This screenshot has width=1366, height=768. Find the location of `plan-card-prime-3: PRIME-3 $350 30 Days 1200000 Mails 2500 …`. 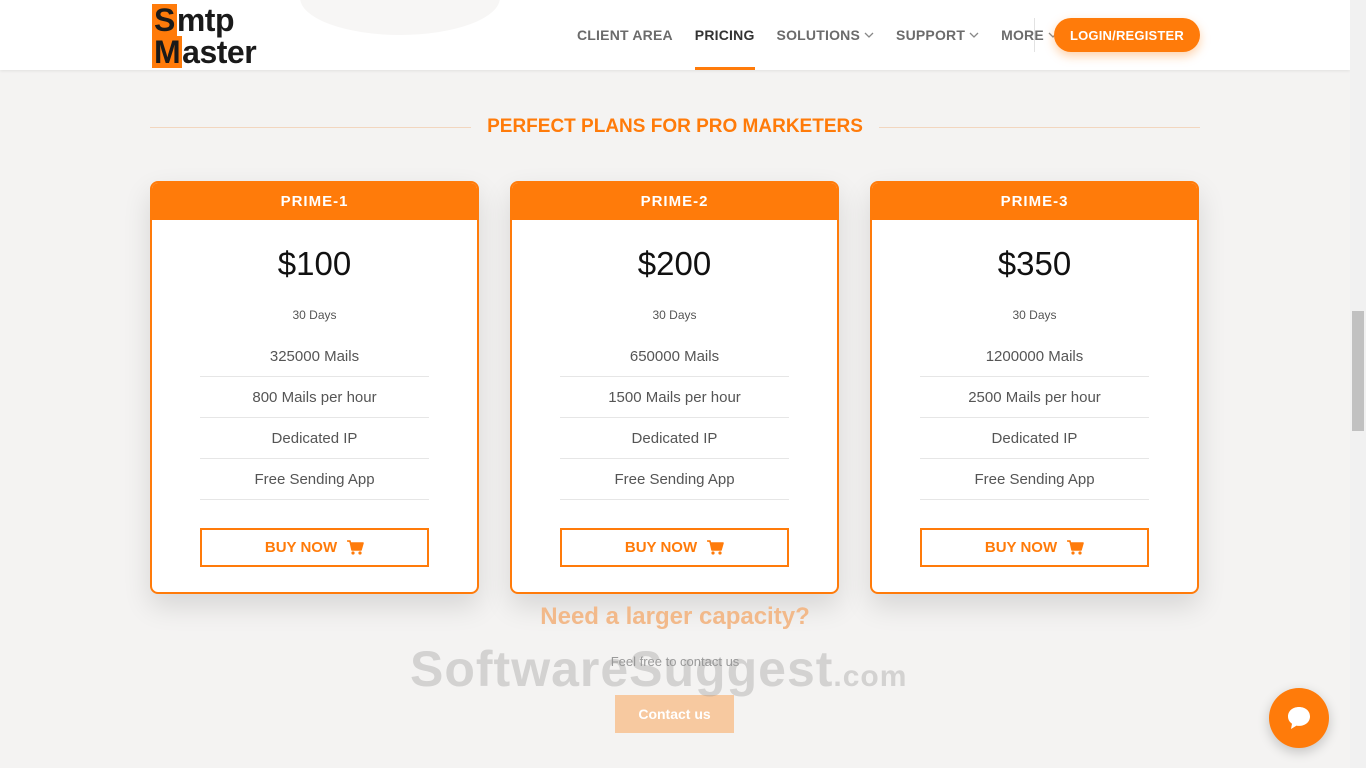

plan-card-prime-3: PRIME-3 $350 30 Days 1200000 Mails 2500 … is located at coordinates (1034, 387).